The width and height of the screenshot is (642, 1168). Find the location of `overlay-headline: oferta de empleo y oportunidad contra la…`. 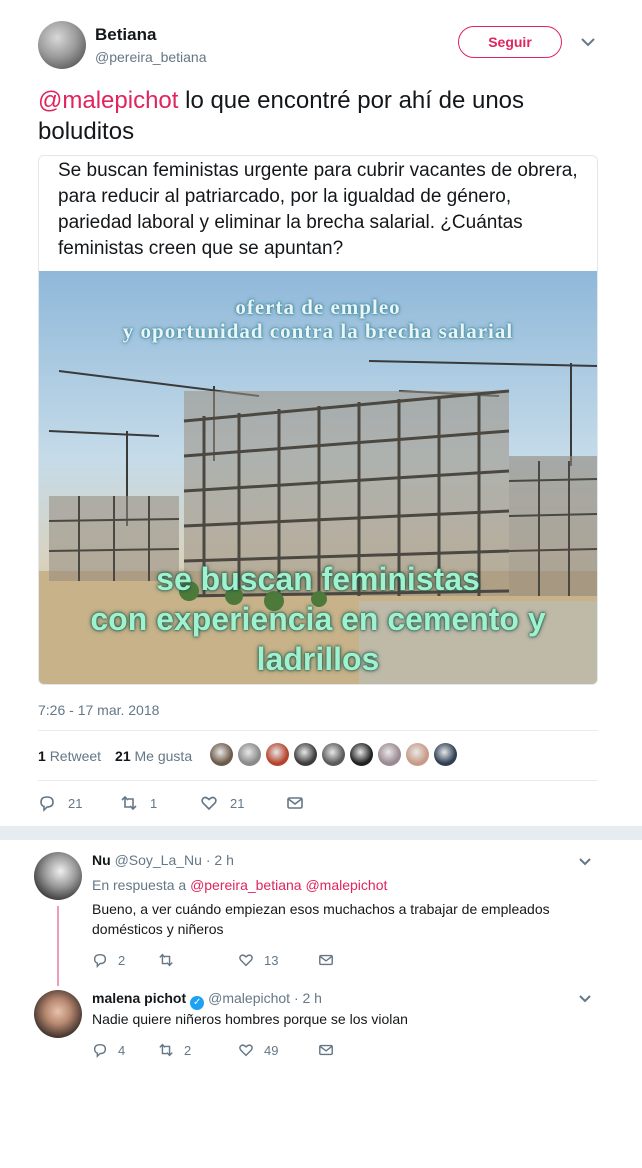

overlay-headline: oferta de empleo y oportunidad contra la… is located at coordinates (318, 319).